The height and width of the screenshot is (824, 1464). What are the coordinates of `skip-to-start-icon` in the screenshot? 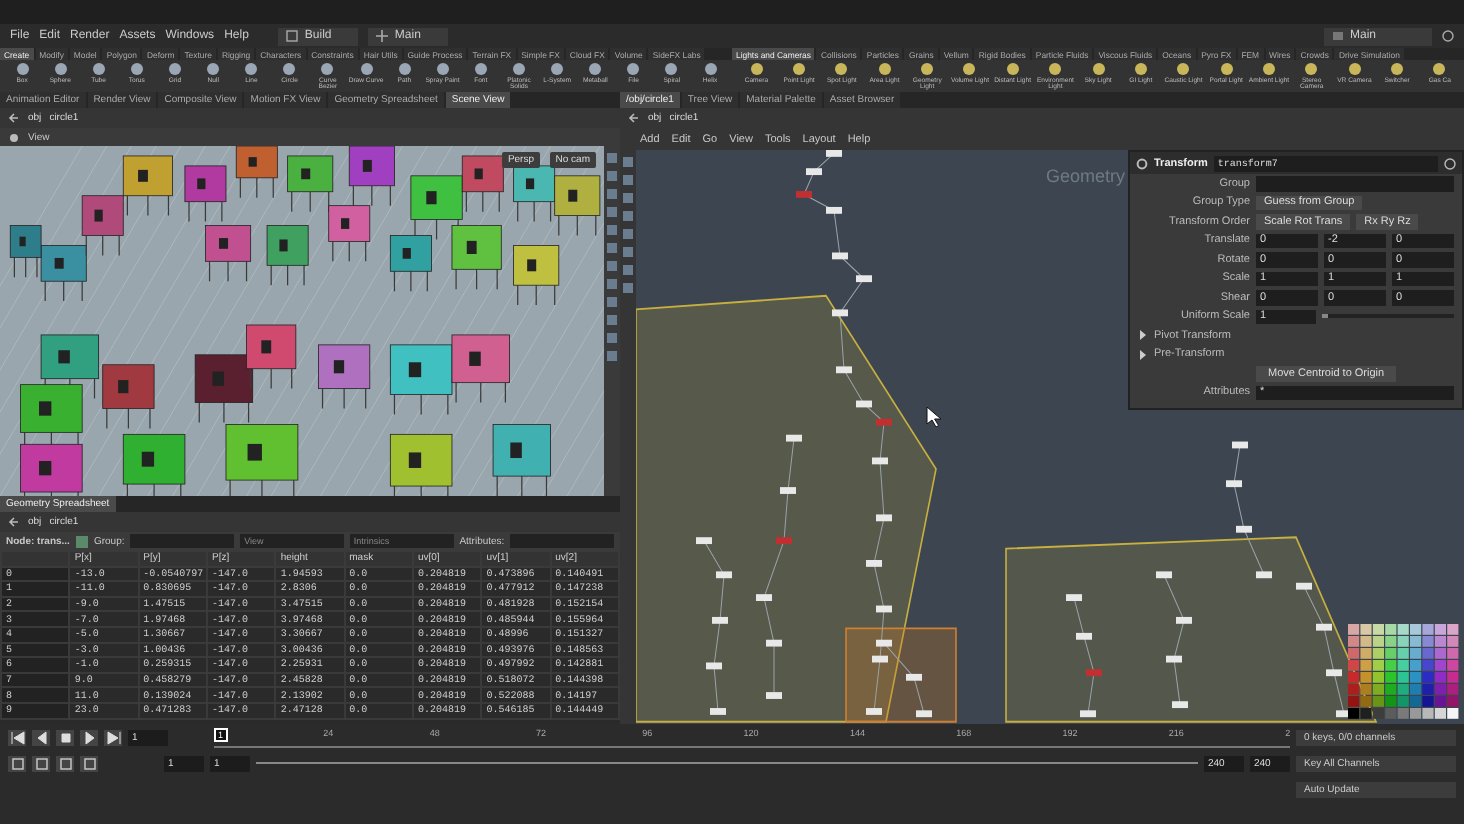 It's located at (17, 737).